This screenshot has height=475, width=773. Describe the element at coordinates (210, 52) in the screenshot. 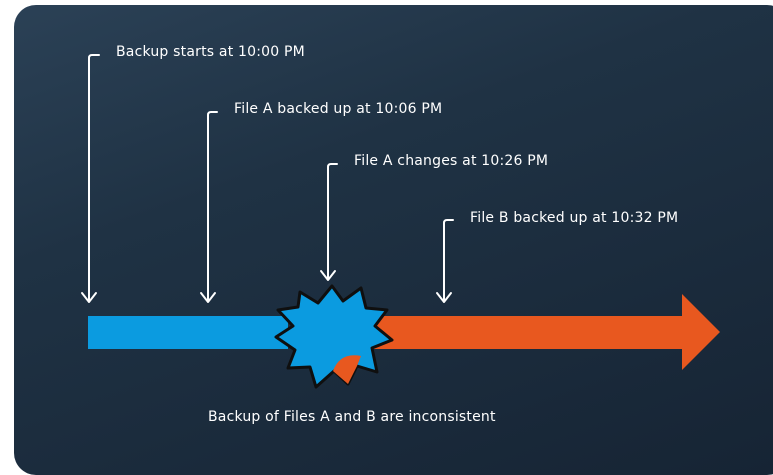

I see `event-label-backup-start: Backup starts at 10:00 PM` at that location.